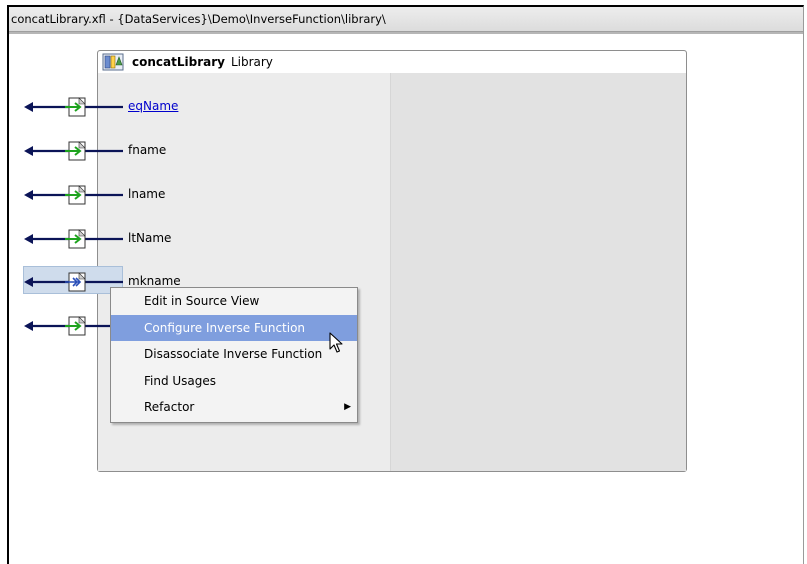 The height and width of the screenshot is (564, 807). I want to click on mouse-pointer-icon, so click(336, 342).